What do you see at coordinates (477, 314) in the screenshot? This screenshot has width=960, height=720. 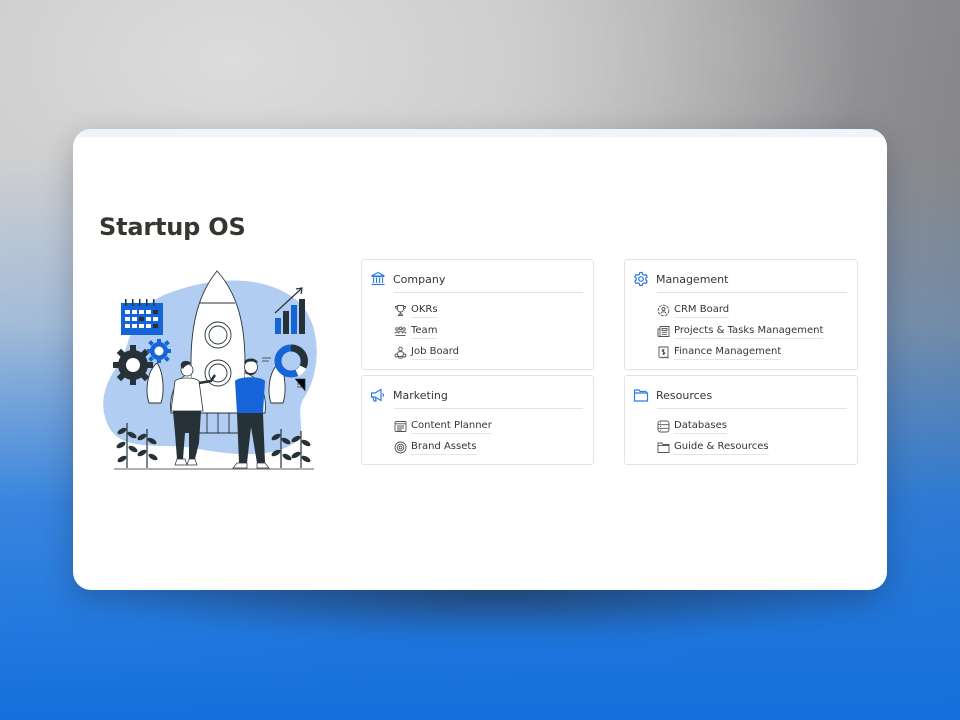 I see `section-company: Company OKRs Team Job Board` at bounding box center [477, 314].